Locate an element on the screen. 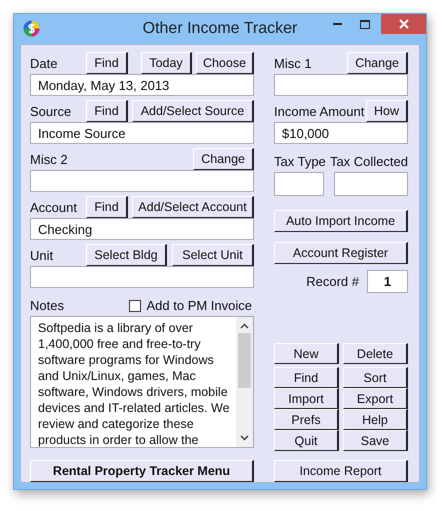 The height and width of the screenshot is (511, 448). scrollbar is located at coordinates (244, 382).